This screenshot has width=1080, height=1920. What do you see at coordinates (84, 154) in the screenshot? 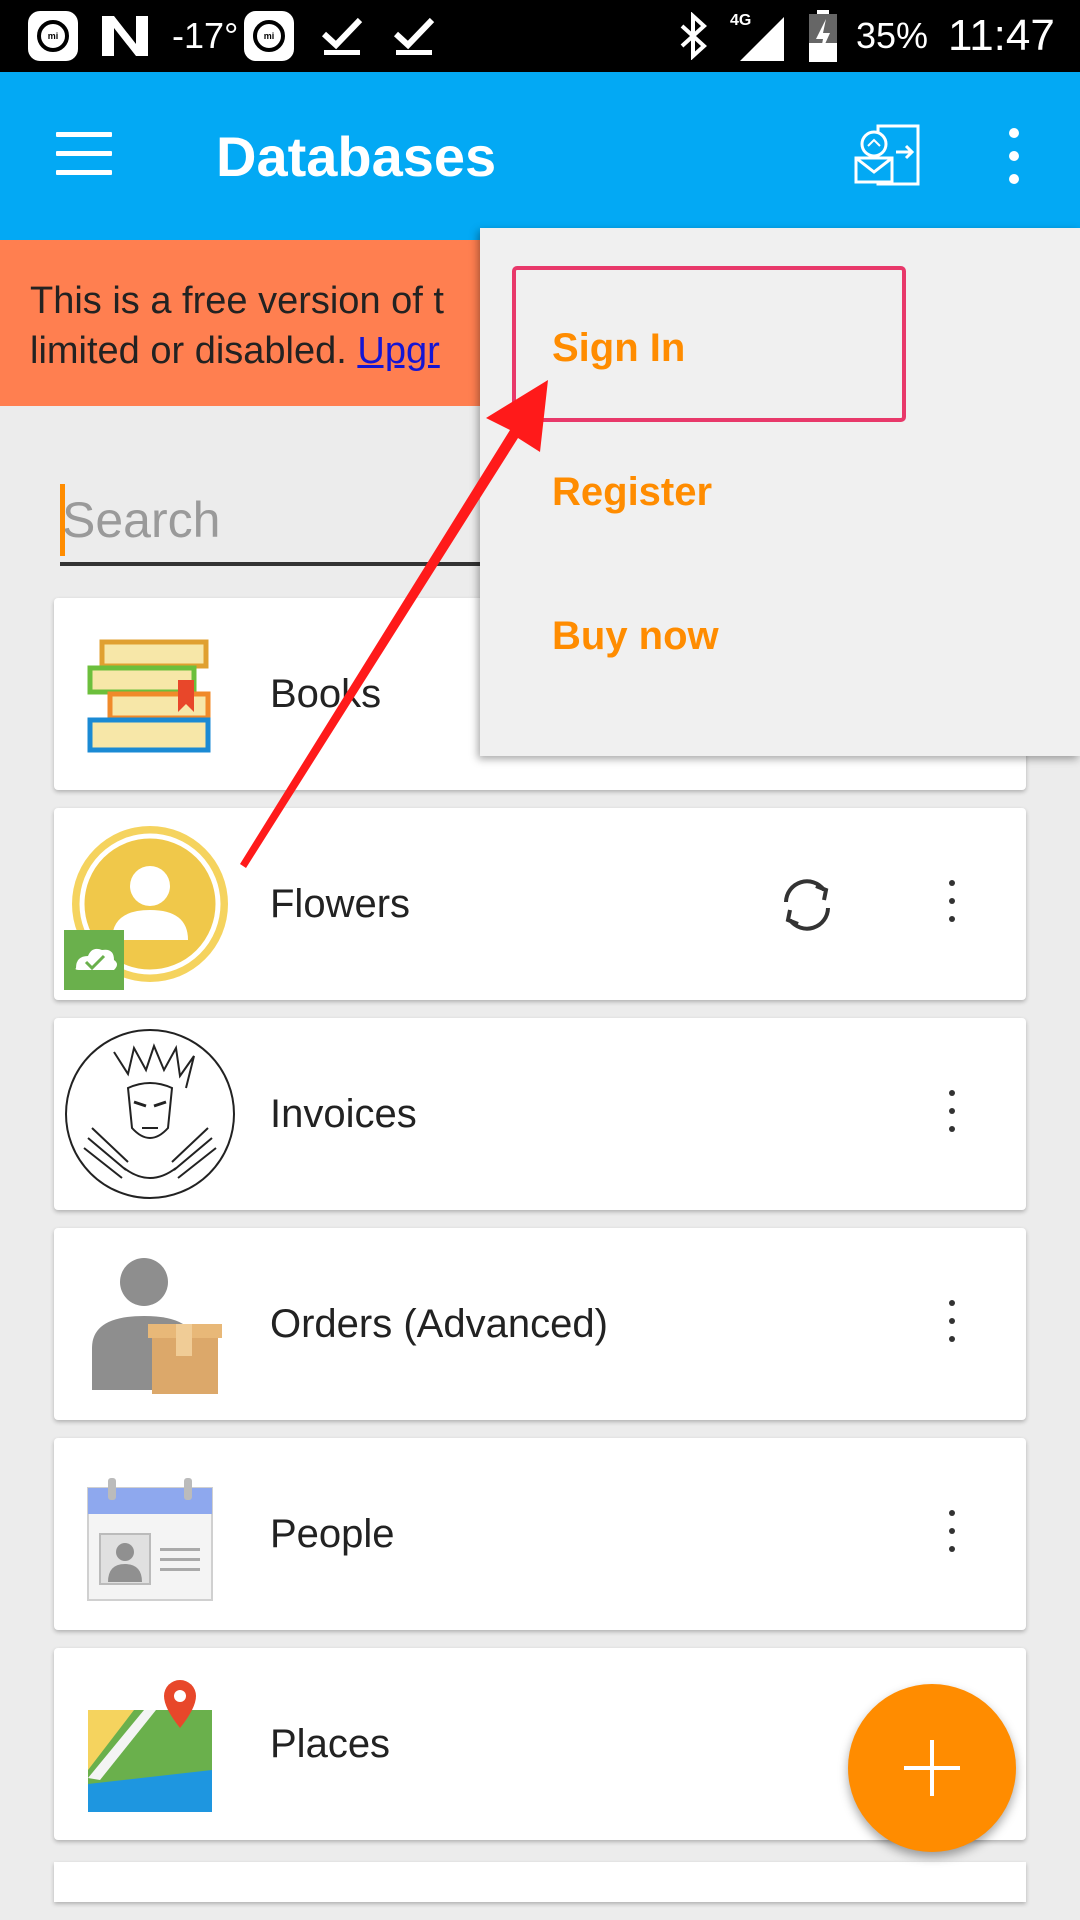
I see `hamburger-menu-icon` at bounding box center [84, 154].